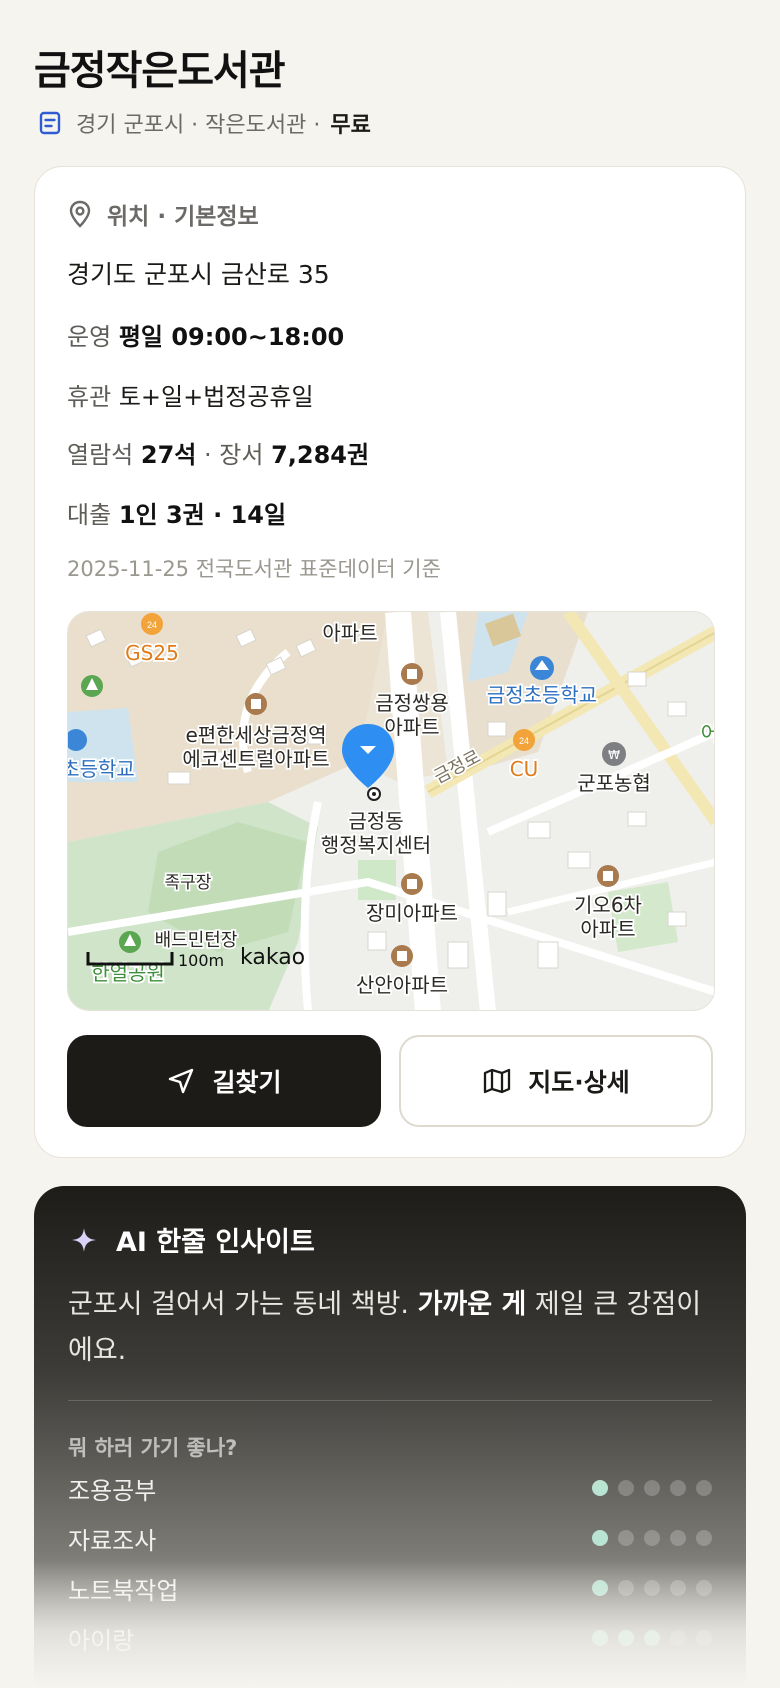  I want to click on activity-name: 노트북작업, so click(123, 1590).